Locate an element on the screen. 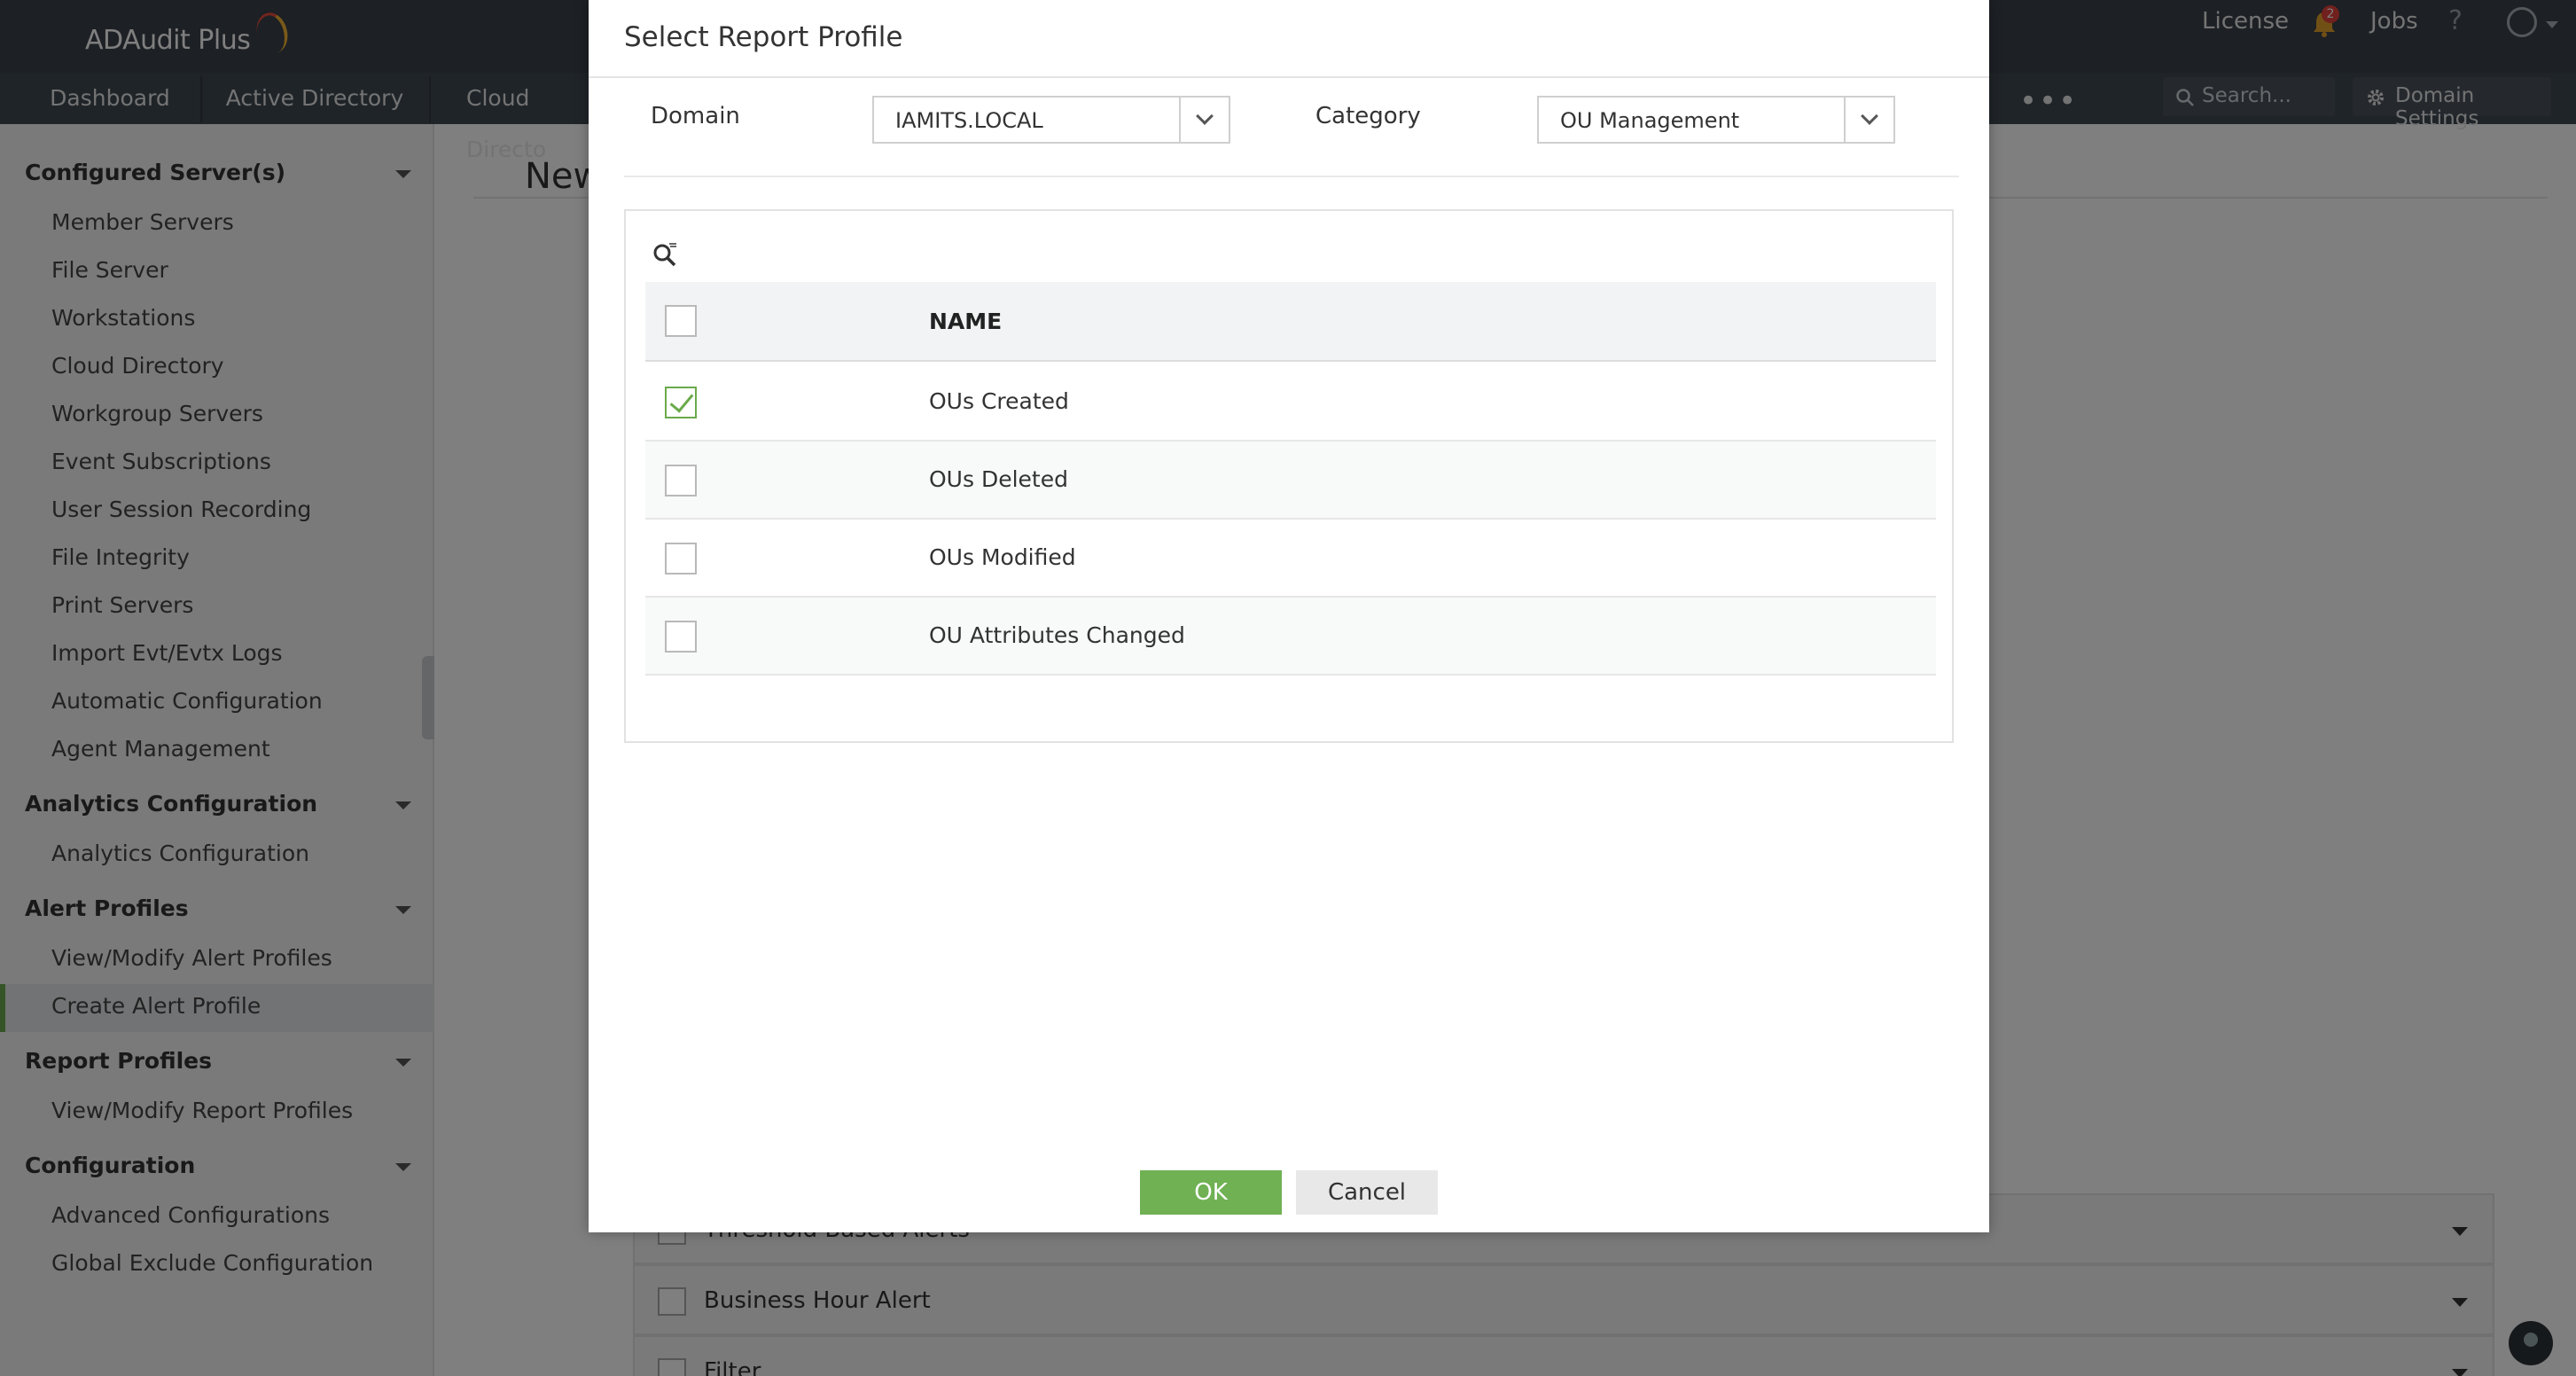  row-name: OUs Created is located at coordinates (999, 401).